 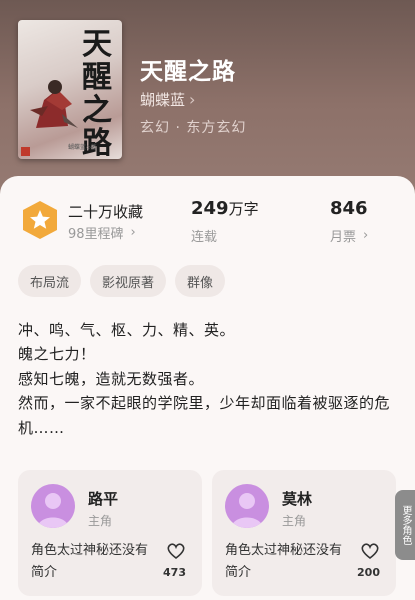 I want to click on like-count: 473, so click(x=174, y=572).